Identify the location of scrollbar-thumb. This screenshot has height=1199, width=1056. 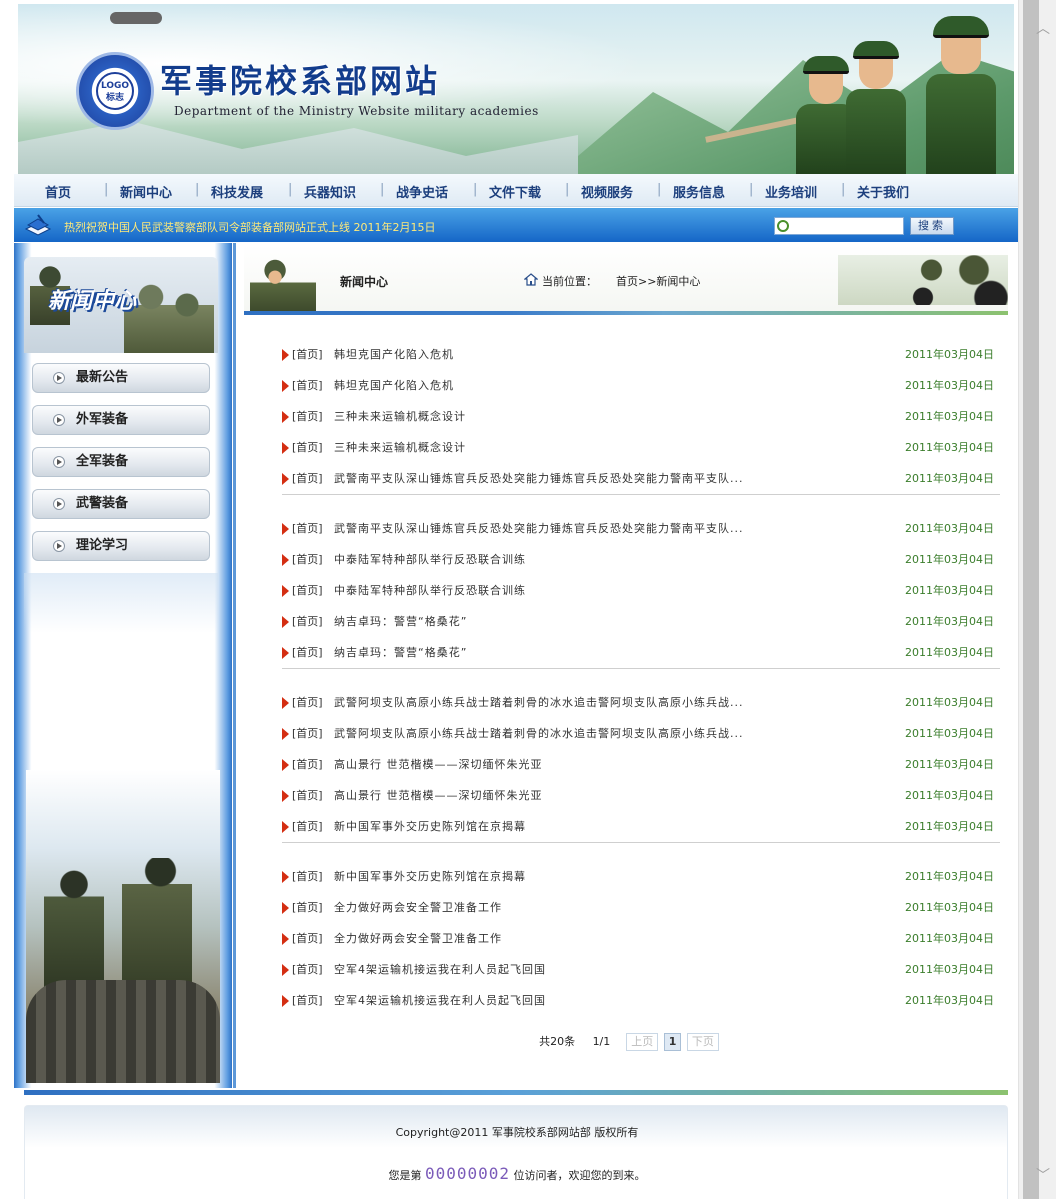
(1031, 599).